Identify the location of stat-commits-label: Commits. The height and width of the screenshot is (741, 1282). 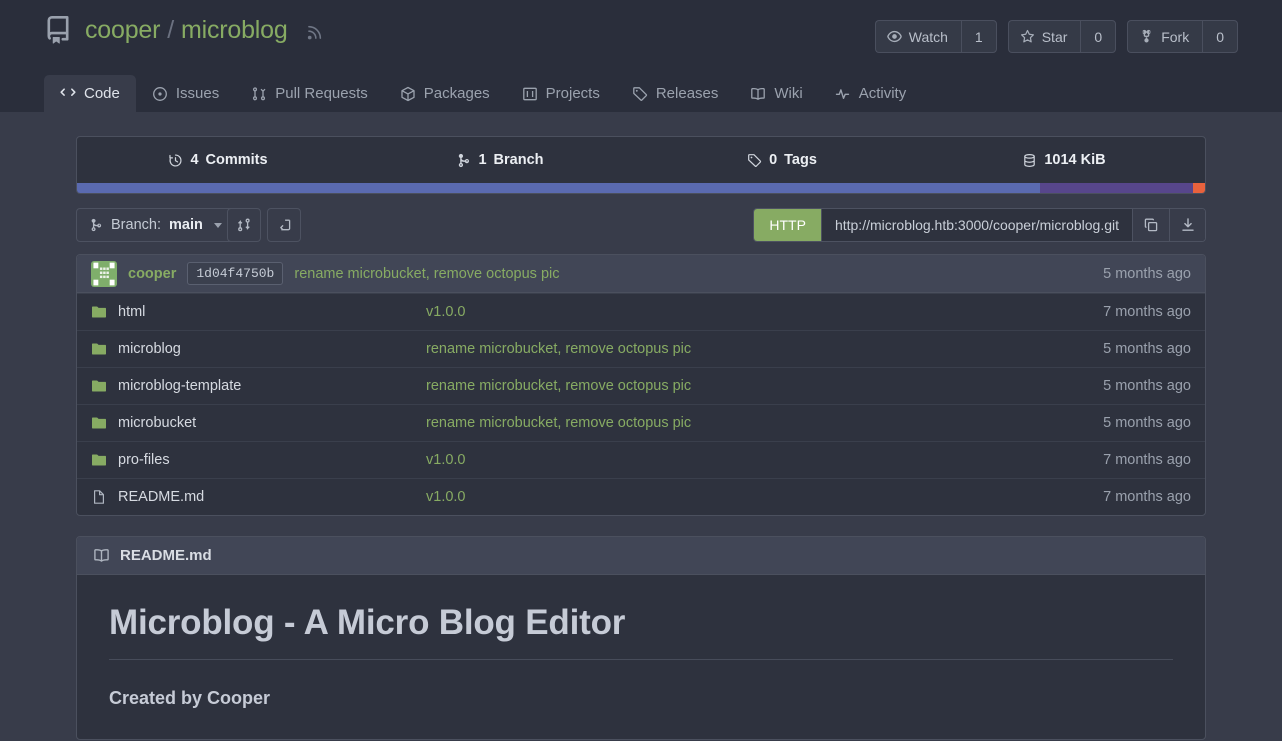
(236, 160).